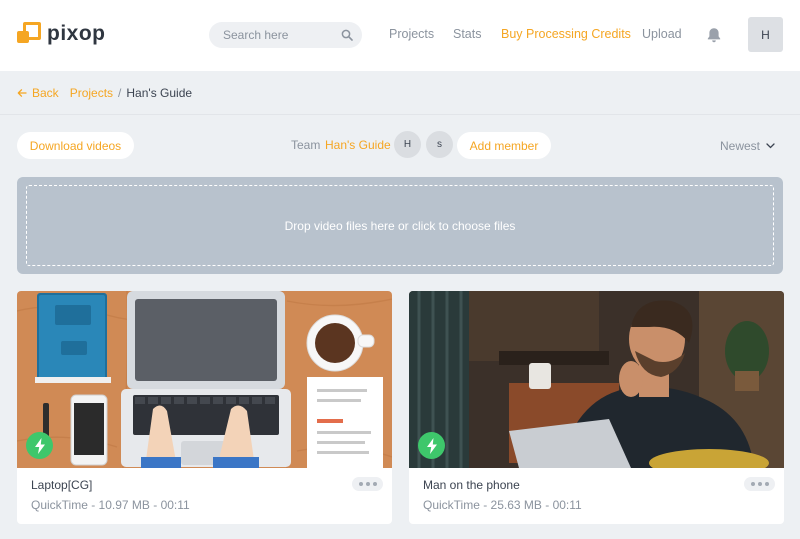 Image resolution: width=800 pixels, height=539 pixels. What do you see at coordinates (662, 34) in the screenshot?
I see `nav-upload: Upload` at bounding box center [662, 34].